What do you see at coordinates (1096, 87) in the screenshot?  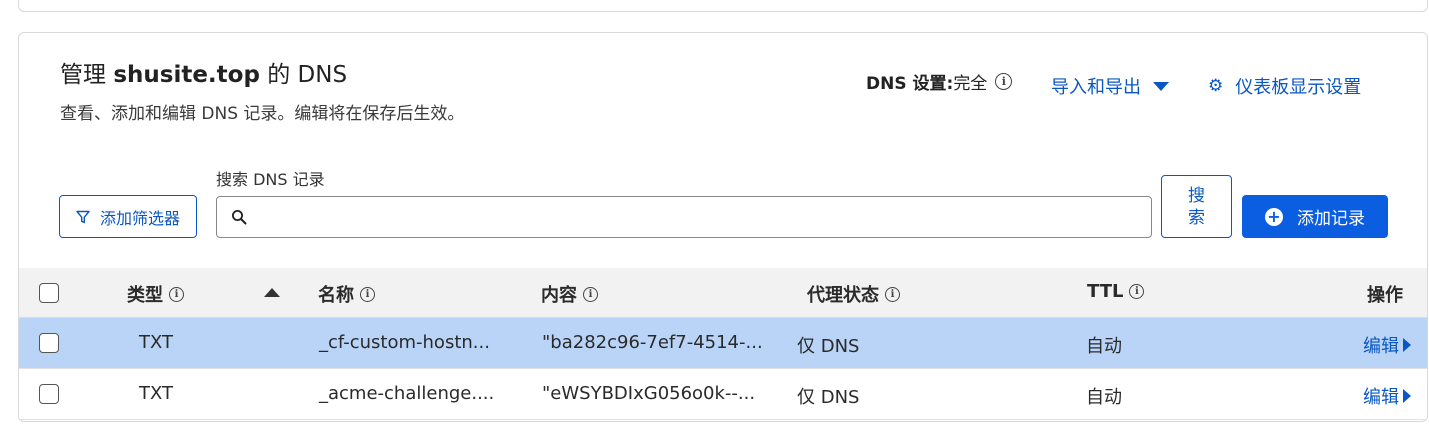 I see `import-export-label: 导入和导出` at bounding box center [1096, 87].